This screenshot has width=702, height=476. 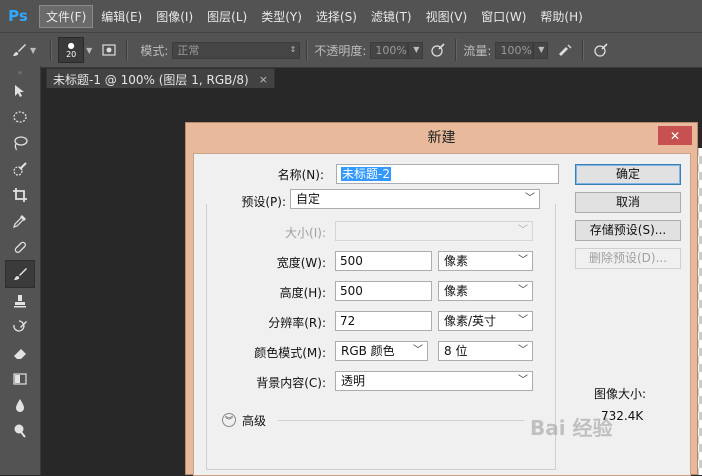 What do you see at coordinates (263, 79) in the screenshot?
I see `close-icon: ×` at bounding box center [263, 79].